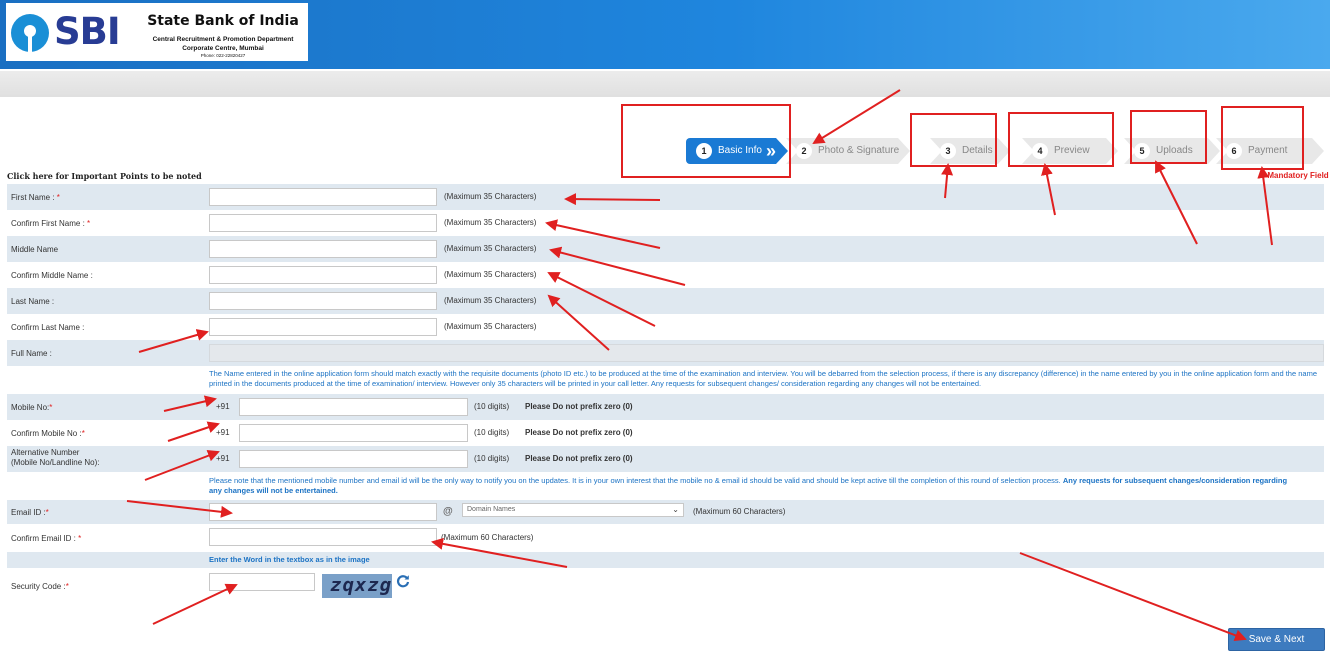  I want to click on refresh-icon, so click(403, 581).